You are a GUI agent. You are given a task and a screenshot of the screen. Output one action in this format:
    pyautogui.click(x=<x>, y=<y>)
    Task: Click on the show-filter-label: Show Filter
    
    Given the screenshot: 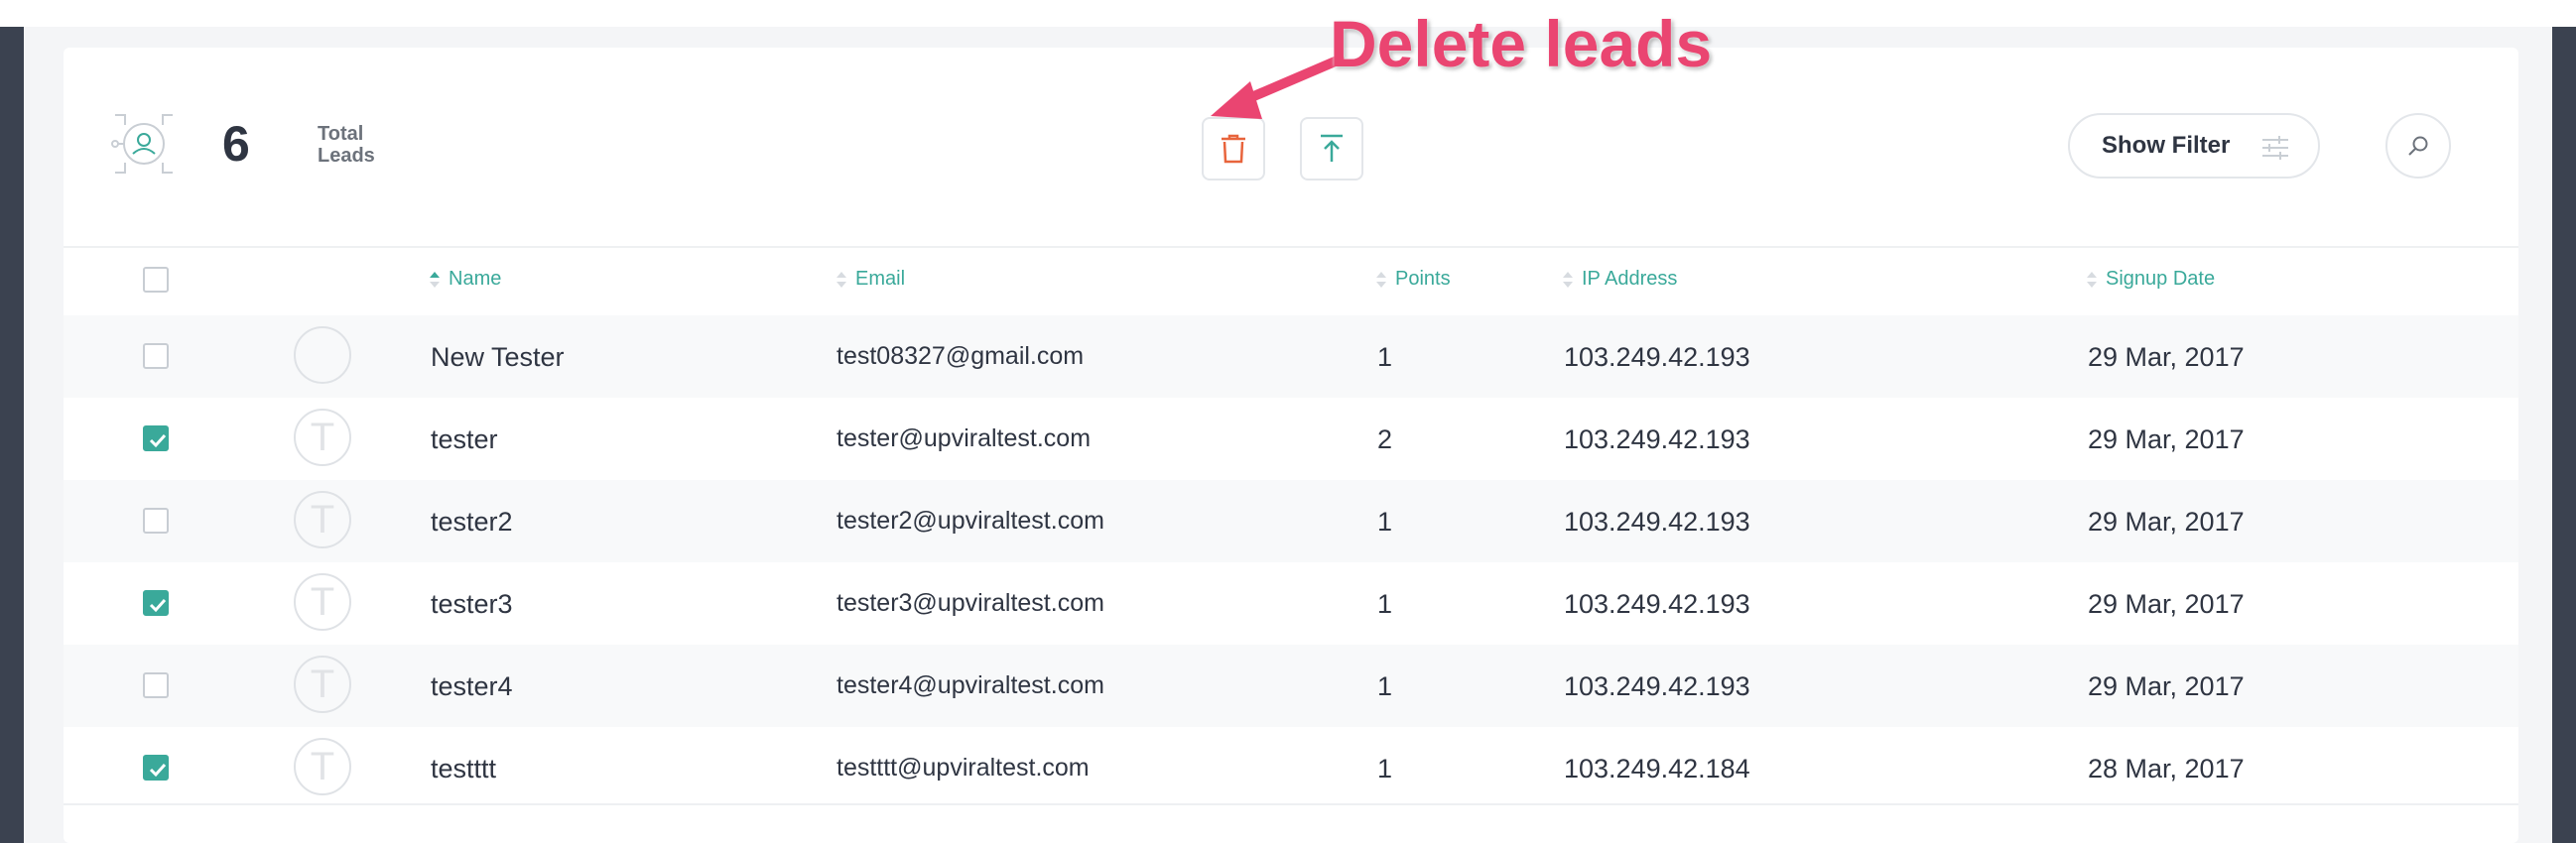 What is the action you would take?
    pyautogui.click(x=2167, y=145)
    